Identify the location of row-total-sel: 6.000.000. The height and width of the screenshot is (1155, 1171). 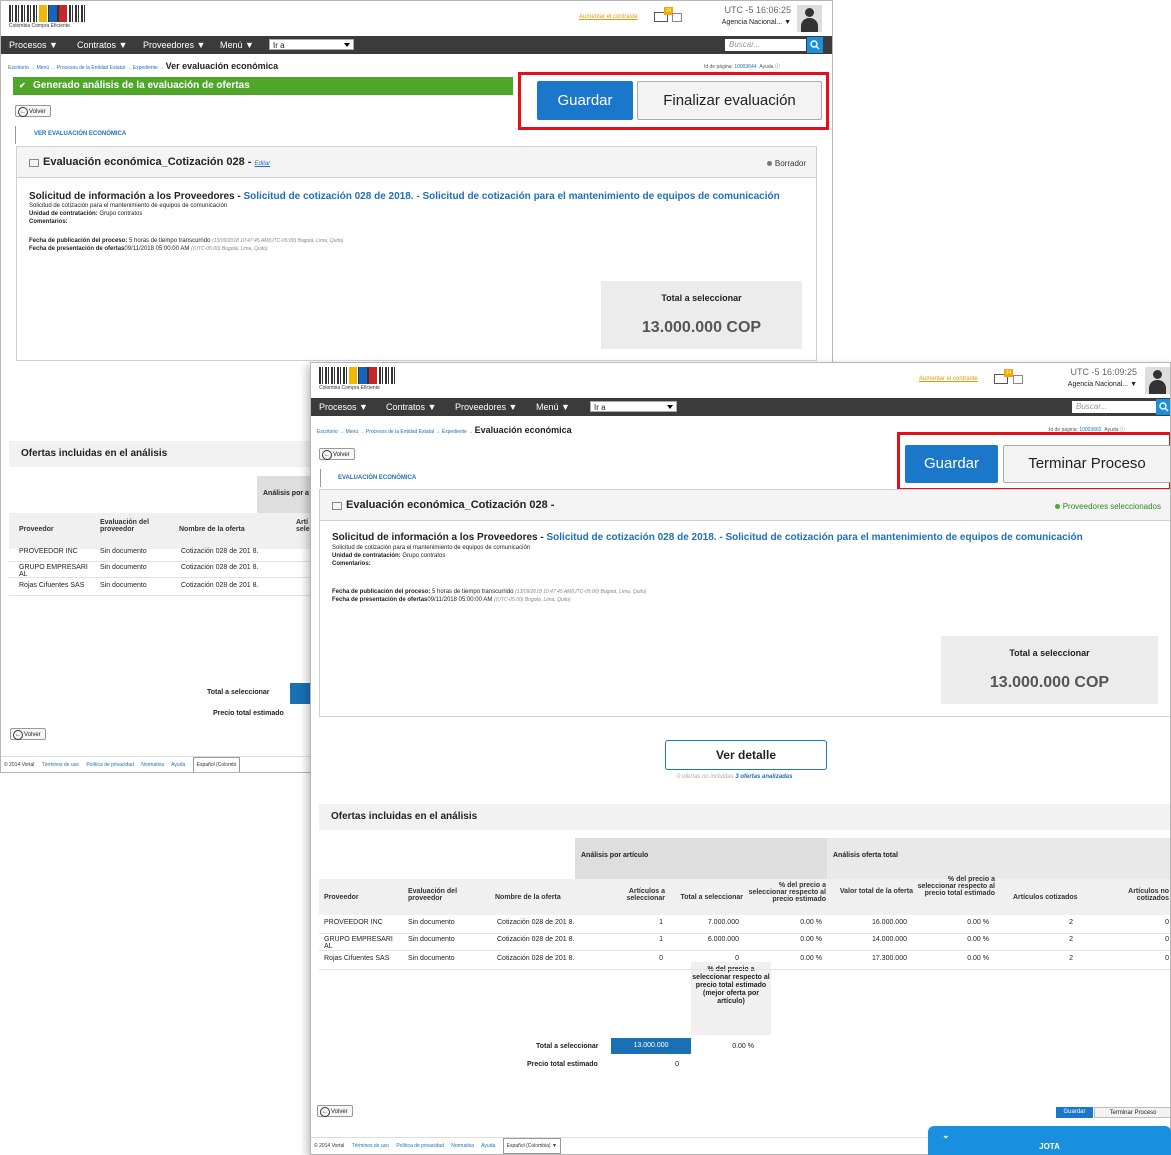
(723, 939).